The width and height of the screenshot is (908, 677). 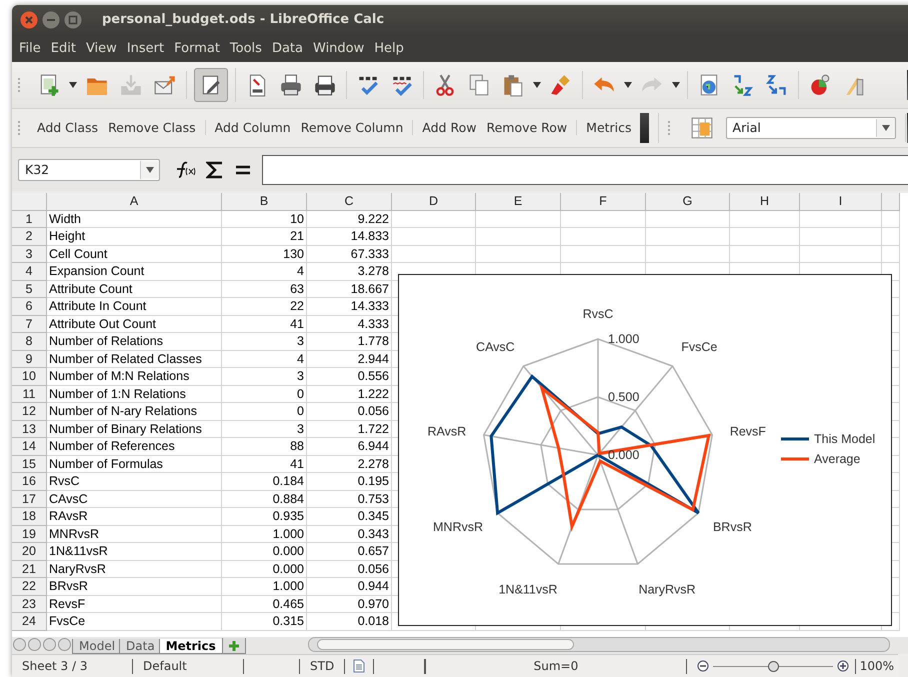 What do you see at coordinates (352, 128) in the screenshot?
I see `toolbar-button: Remove Column` at bounding box center [352, 128].